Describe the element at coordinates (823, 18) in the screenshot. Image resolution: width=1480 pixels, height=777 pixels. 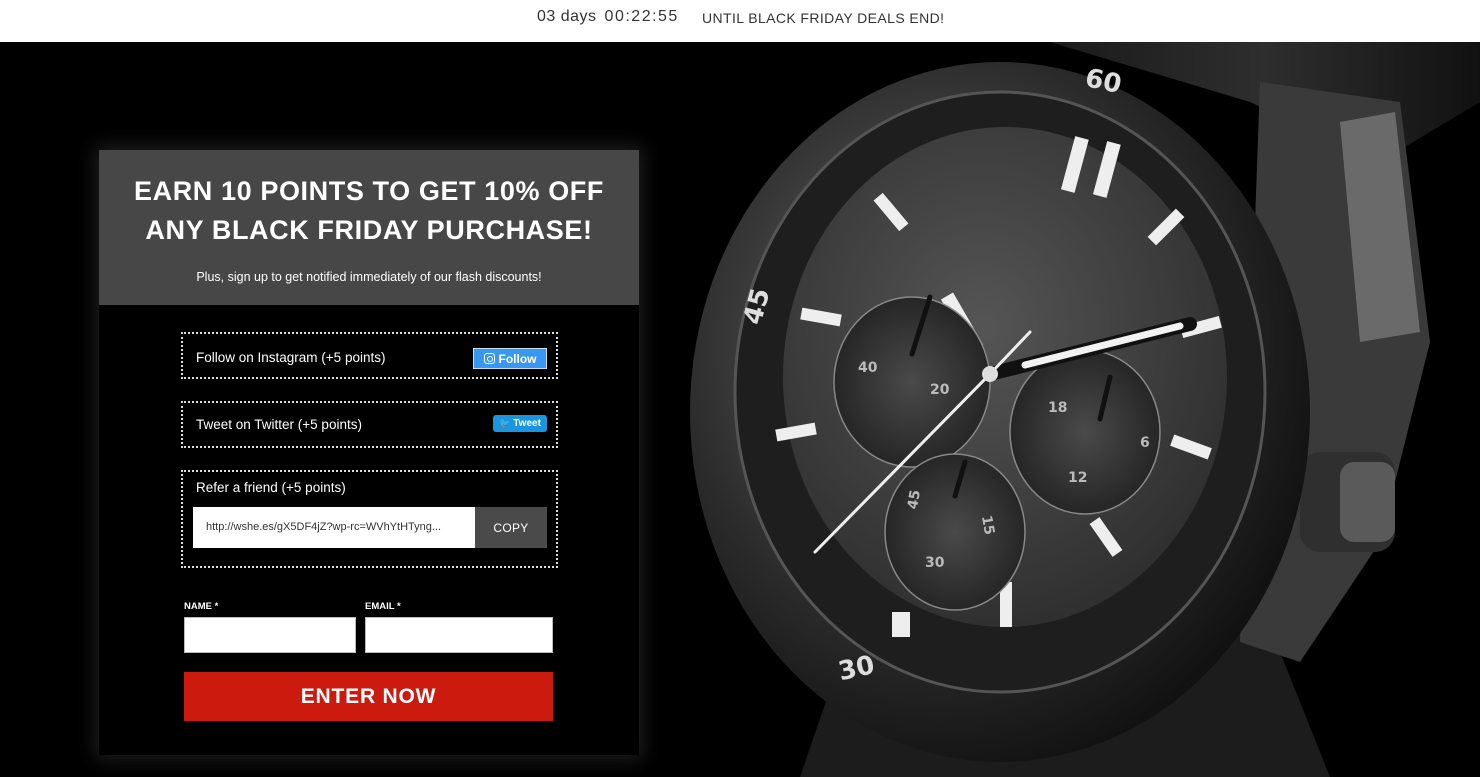
I see `countdown-message: UNTIL BLACK FRIDAY DEALS END!` at that location.